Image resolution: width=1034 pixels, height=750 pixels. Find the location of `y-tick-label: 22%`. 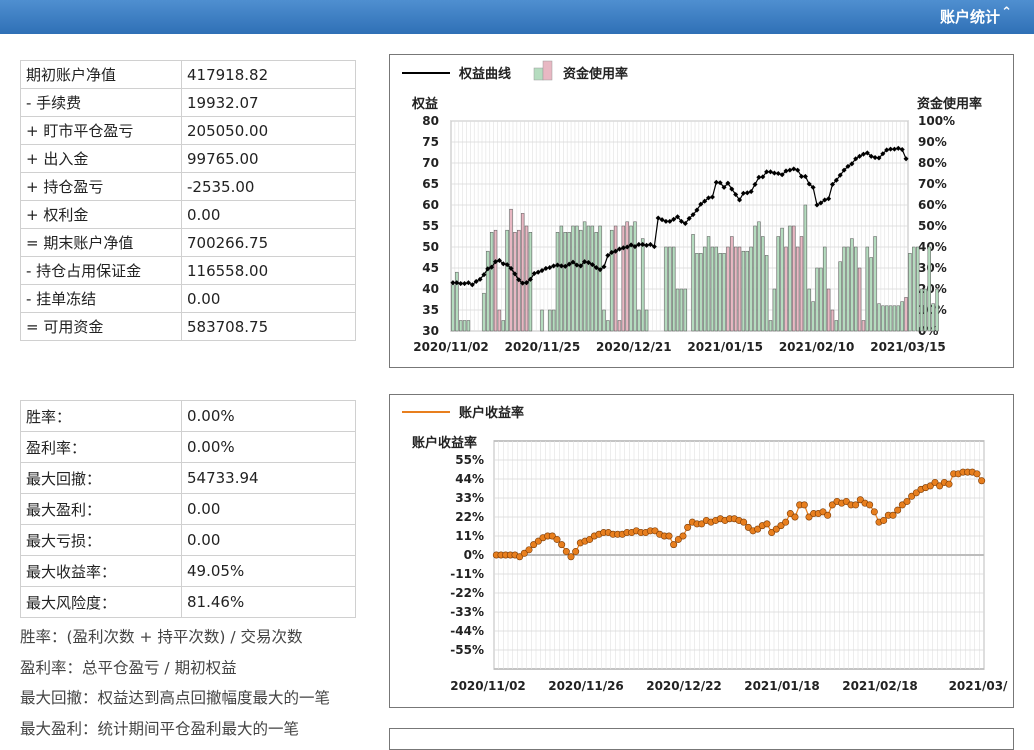

y-tick-label: 22% is located at coordinates (469, 517).